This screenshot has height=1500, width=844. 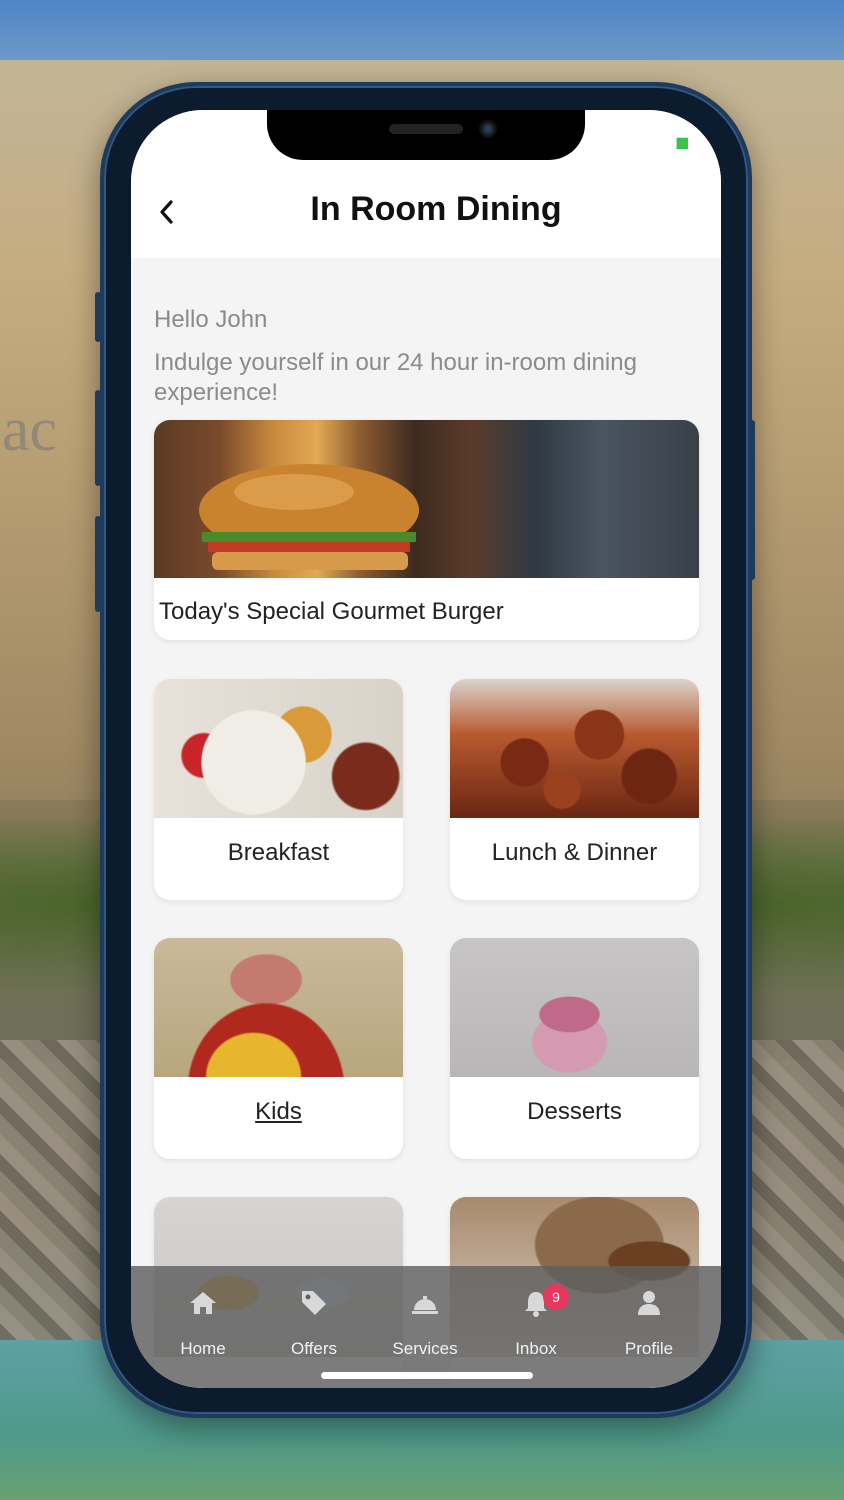 What do you see at coordinates (426, 499) in the screenshot?
I see `burger-image` at bounding box center [426, 499].